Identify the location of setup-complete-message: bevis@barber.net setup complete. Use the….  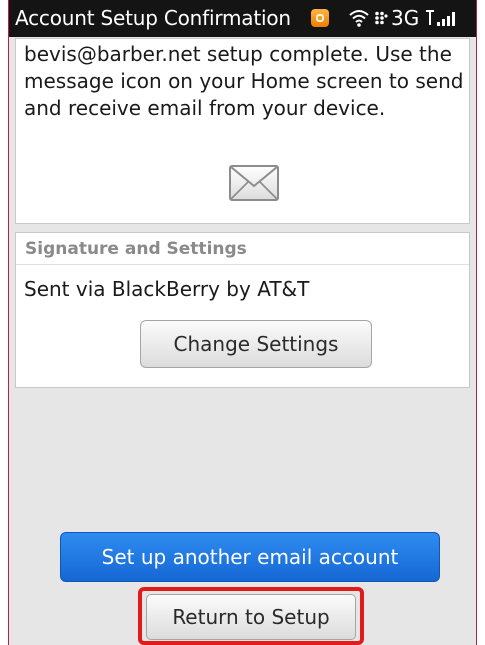
(244, 81).